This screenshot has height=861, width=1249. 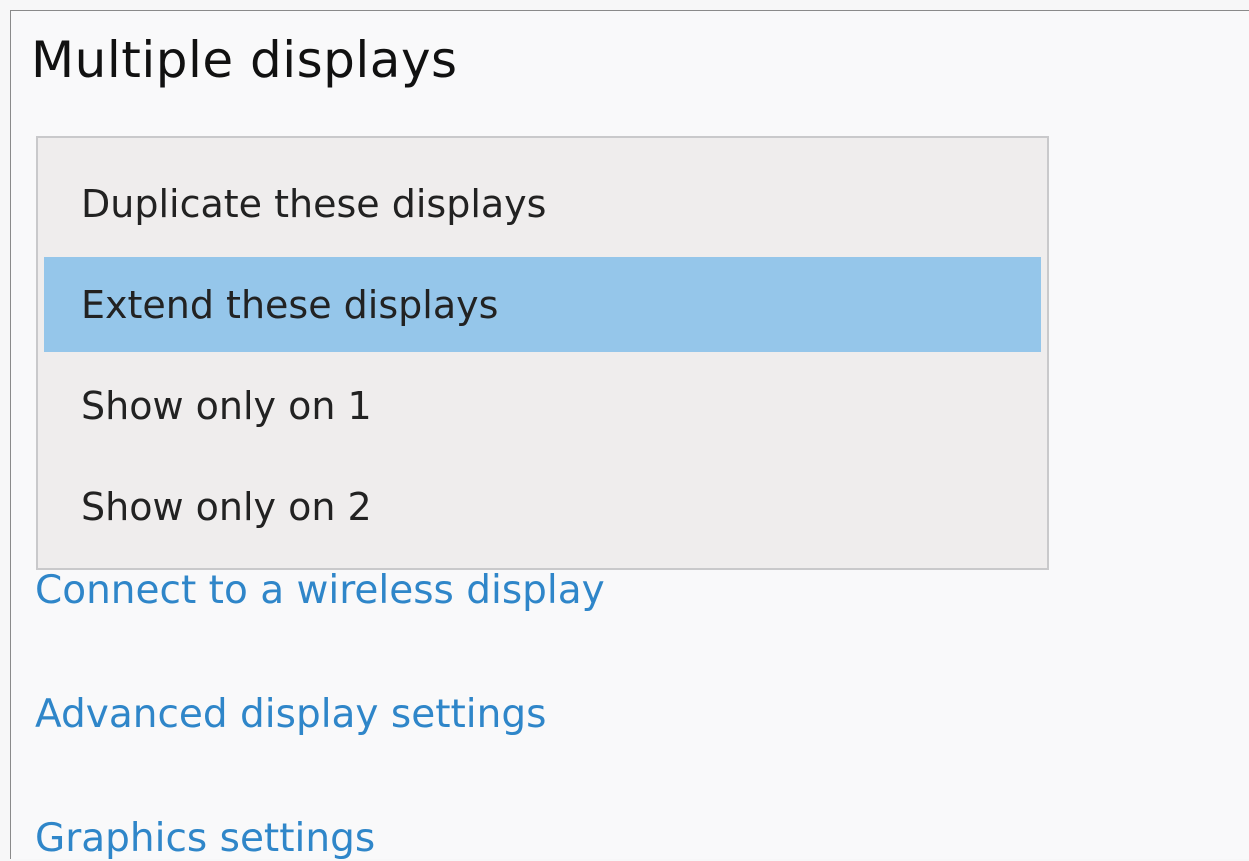 I want to click on connect-wireless-display-link: Connect to a wireless display, so click(x=320, y=590).